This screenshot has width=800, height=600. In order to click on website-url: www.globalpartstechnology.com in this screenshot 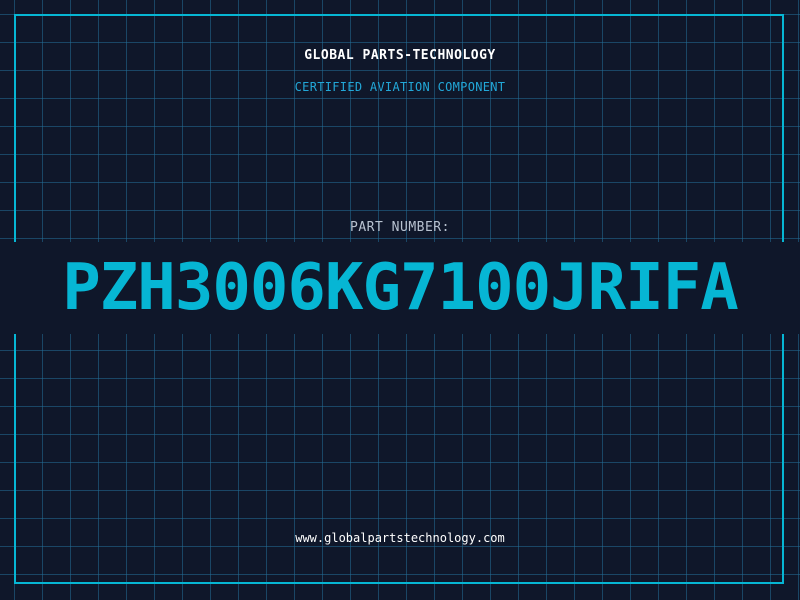, I will do `click(400, 538)`.